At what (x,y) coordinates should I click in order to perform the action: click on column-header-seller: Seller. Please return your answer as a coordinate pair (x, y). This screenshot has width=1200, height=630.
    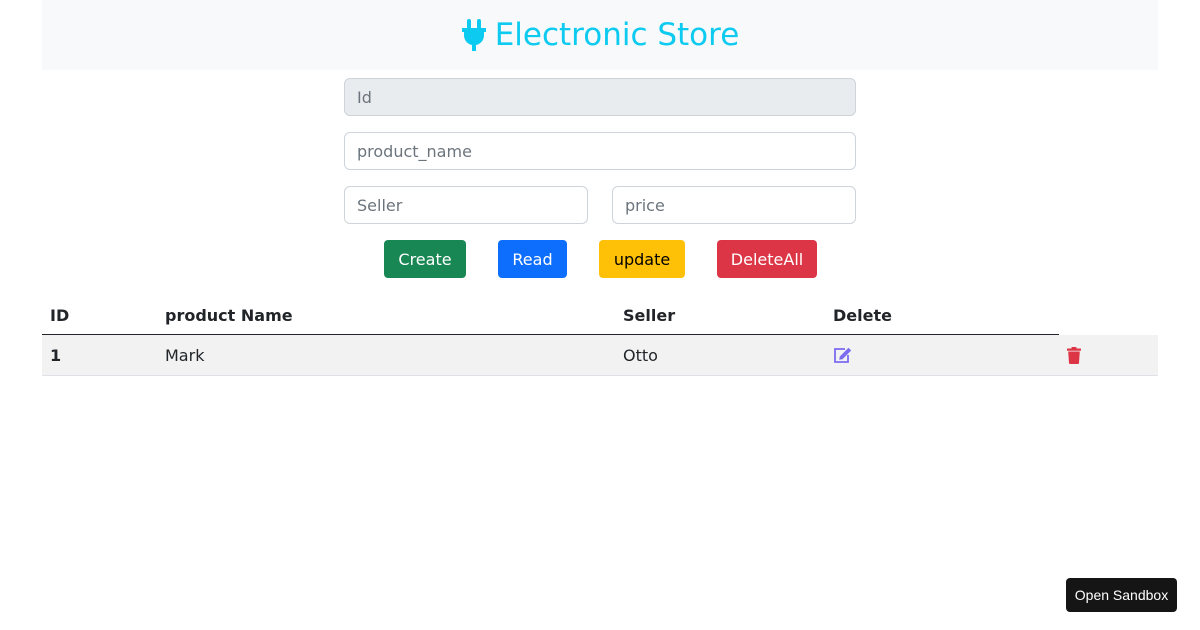
    Looking at the image, I should click on (649, 315).